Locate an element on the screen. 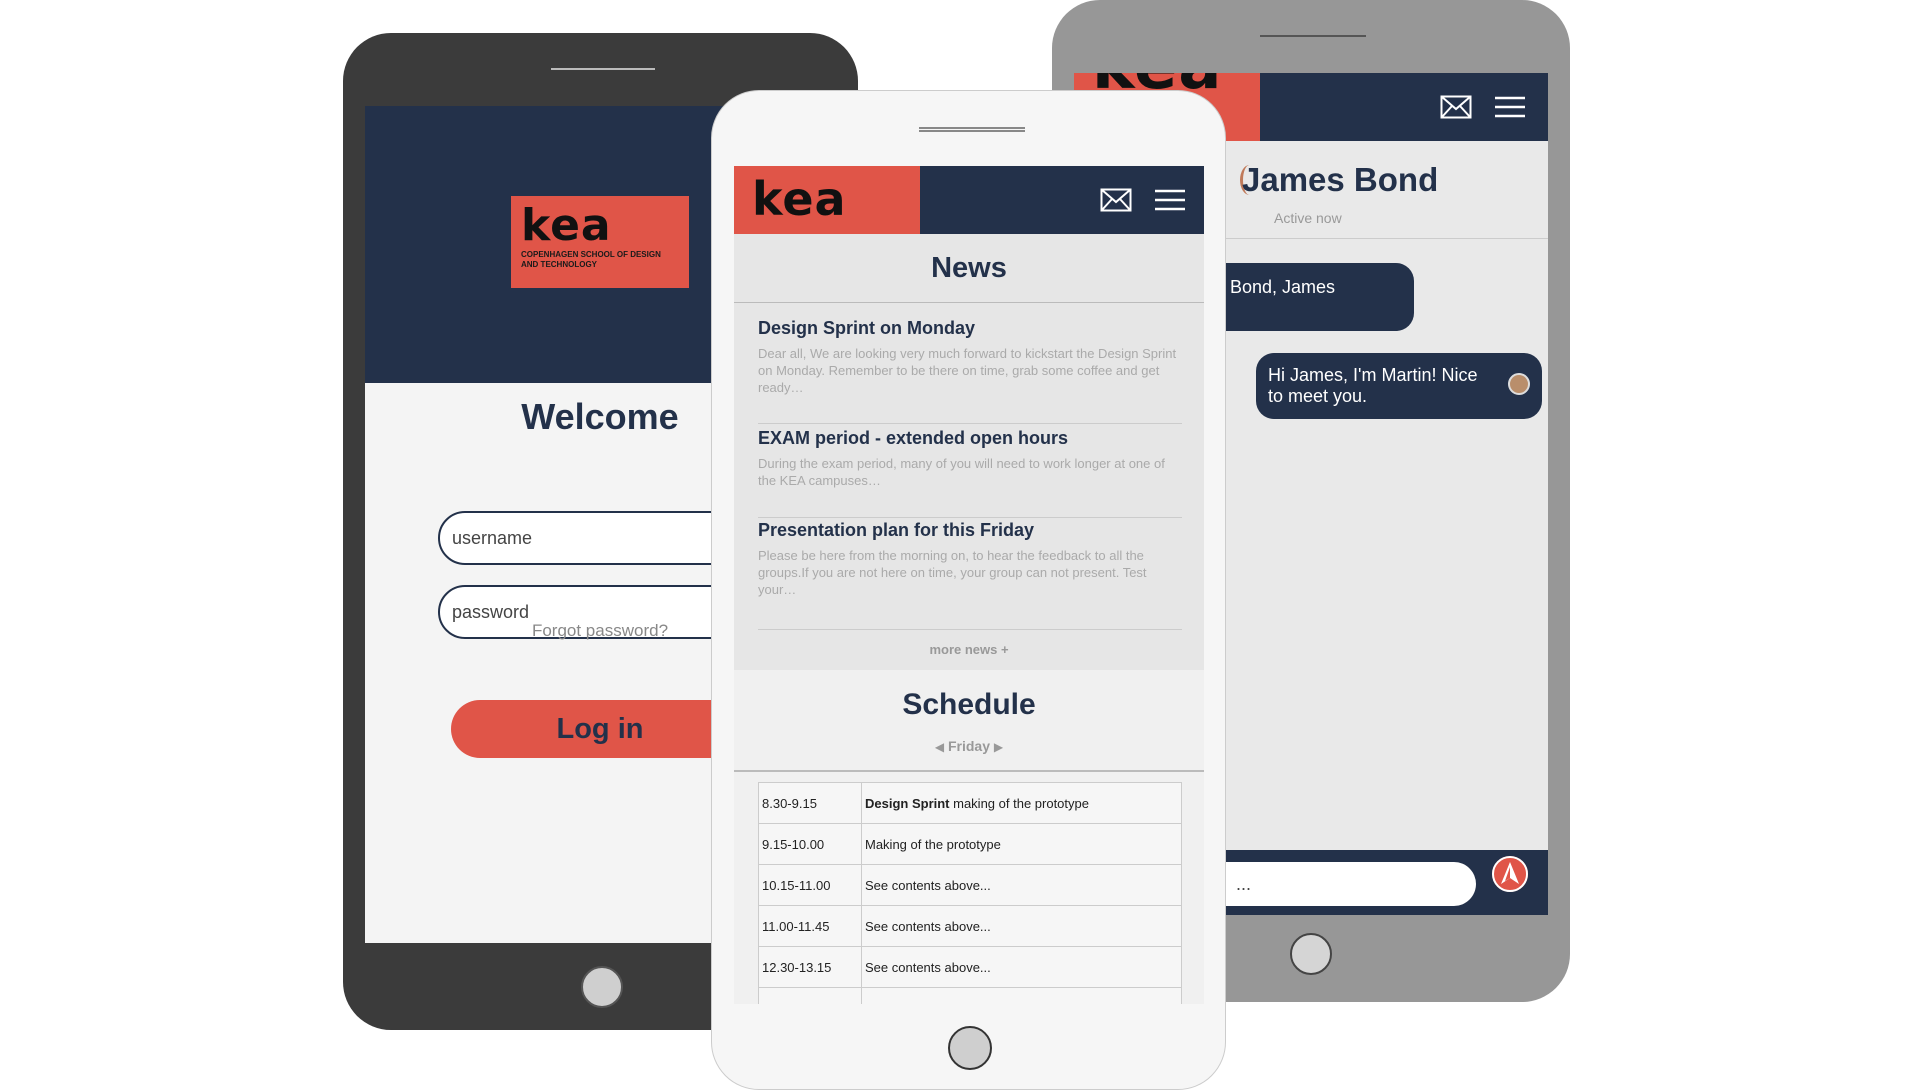 Image resolution: width=1920 pixels, height=1090 pixels. contact-status: Active now is located at coordinates (1308, 218).